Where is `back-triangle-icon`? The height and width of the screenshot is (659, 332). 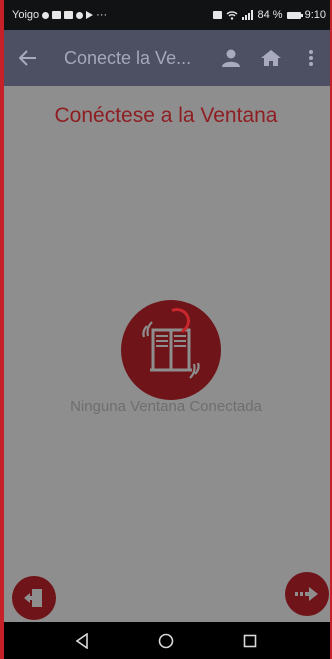 back-triangle-icon is located at coordinates (81, 640).